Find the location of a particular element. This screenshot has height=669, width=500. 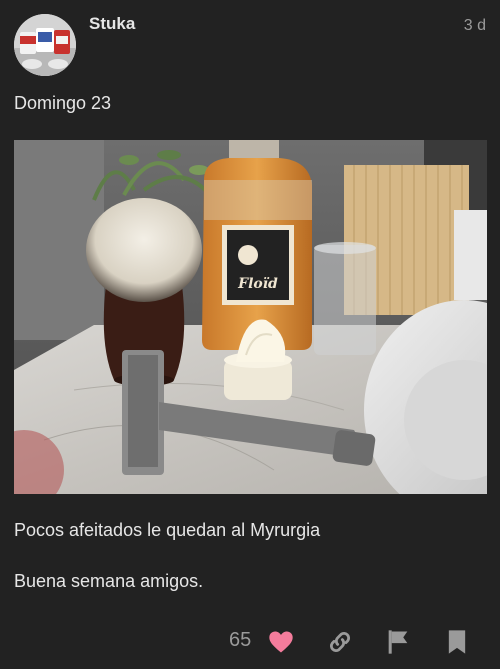

link-icon is located at coordinates (340, 642).